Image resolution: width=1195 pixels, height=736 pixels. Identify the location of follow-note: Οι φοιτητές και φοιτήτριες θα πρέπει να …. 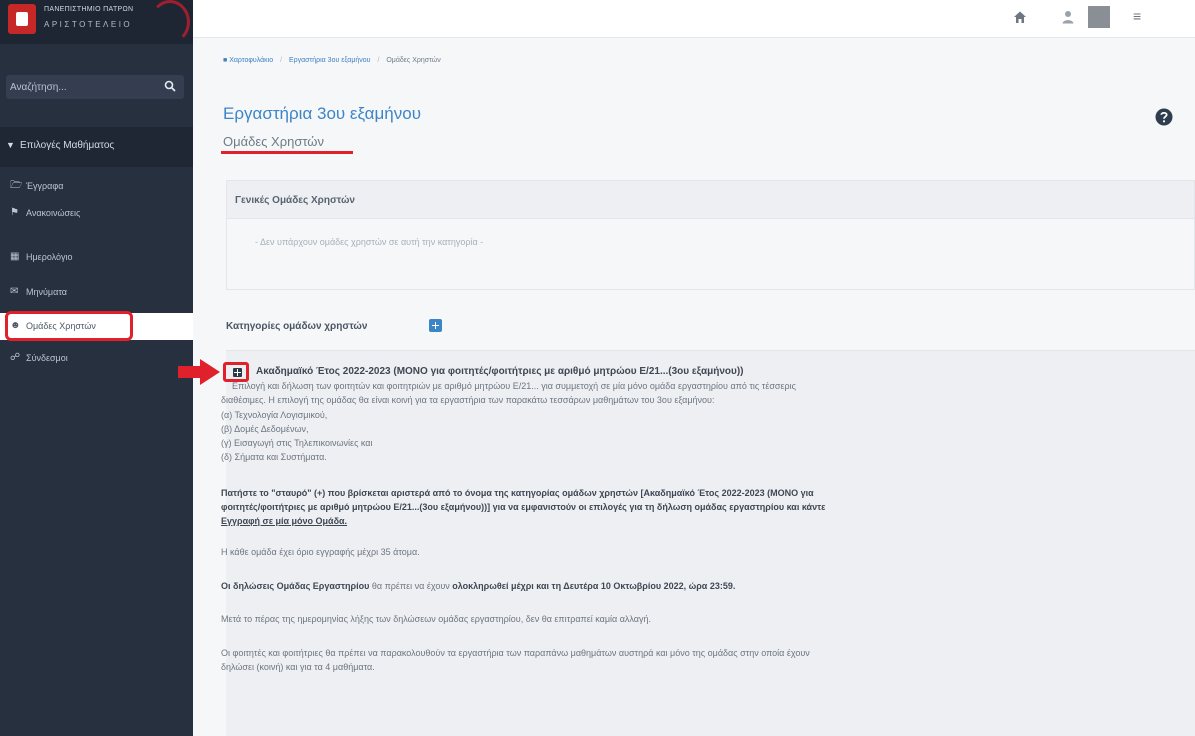
(515, 653).